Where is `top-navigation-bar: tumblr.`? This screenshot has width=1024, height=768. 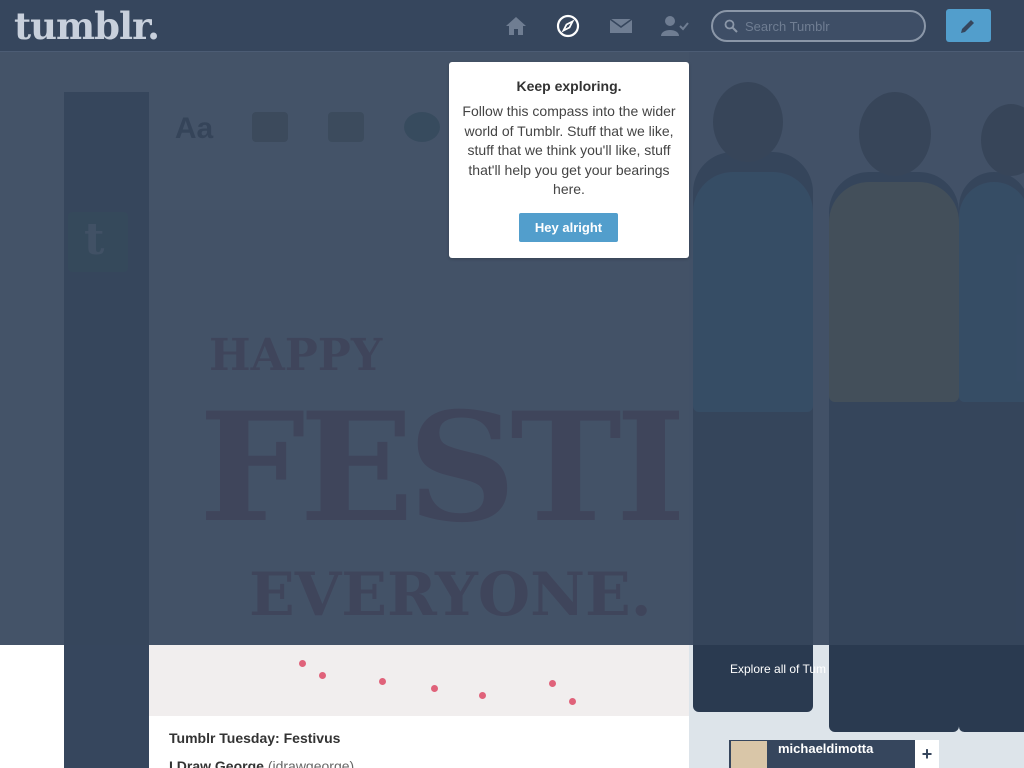
top-navigation-bar: tumblr. is located at coordinates (512, 26).